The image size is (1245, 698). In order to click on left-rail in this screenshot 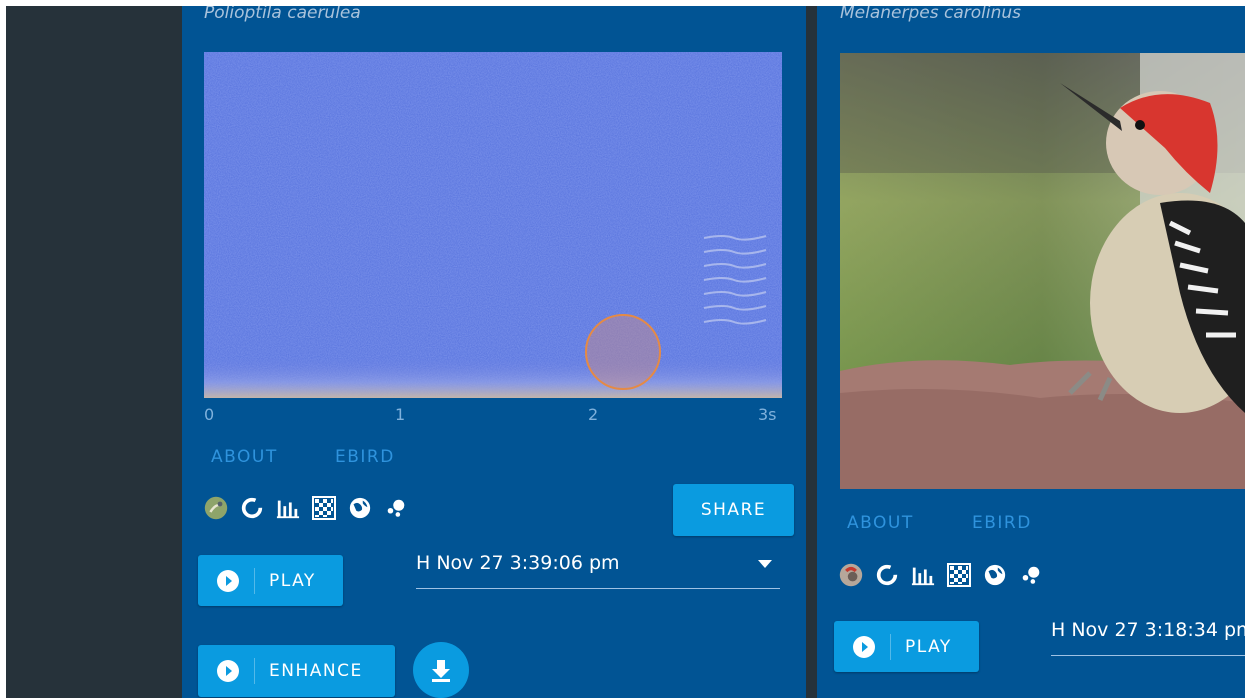, I will do `click(94, 352)`.